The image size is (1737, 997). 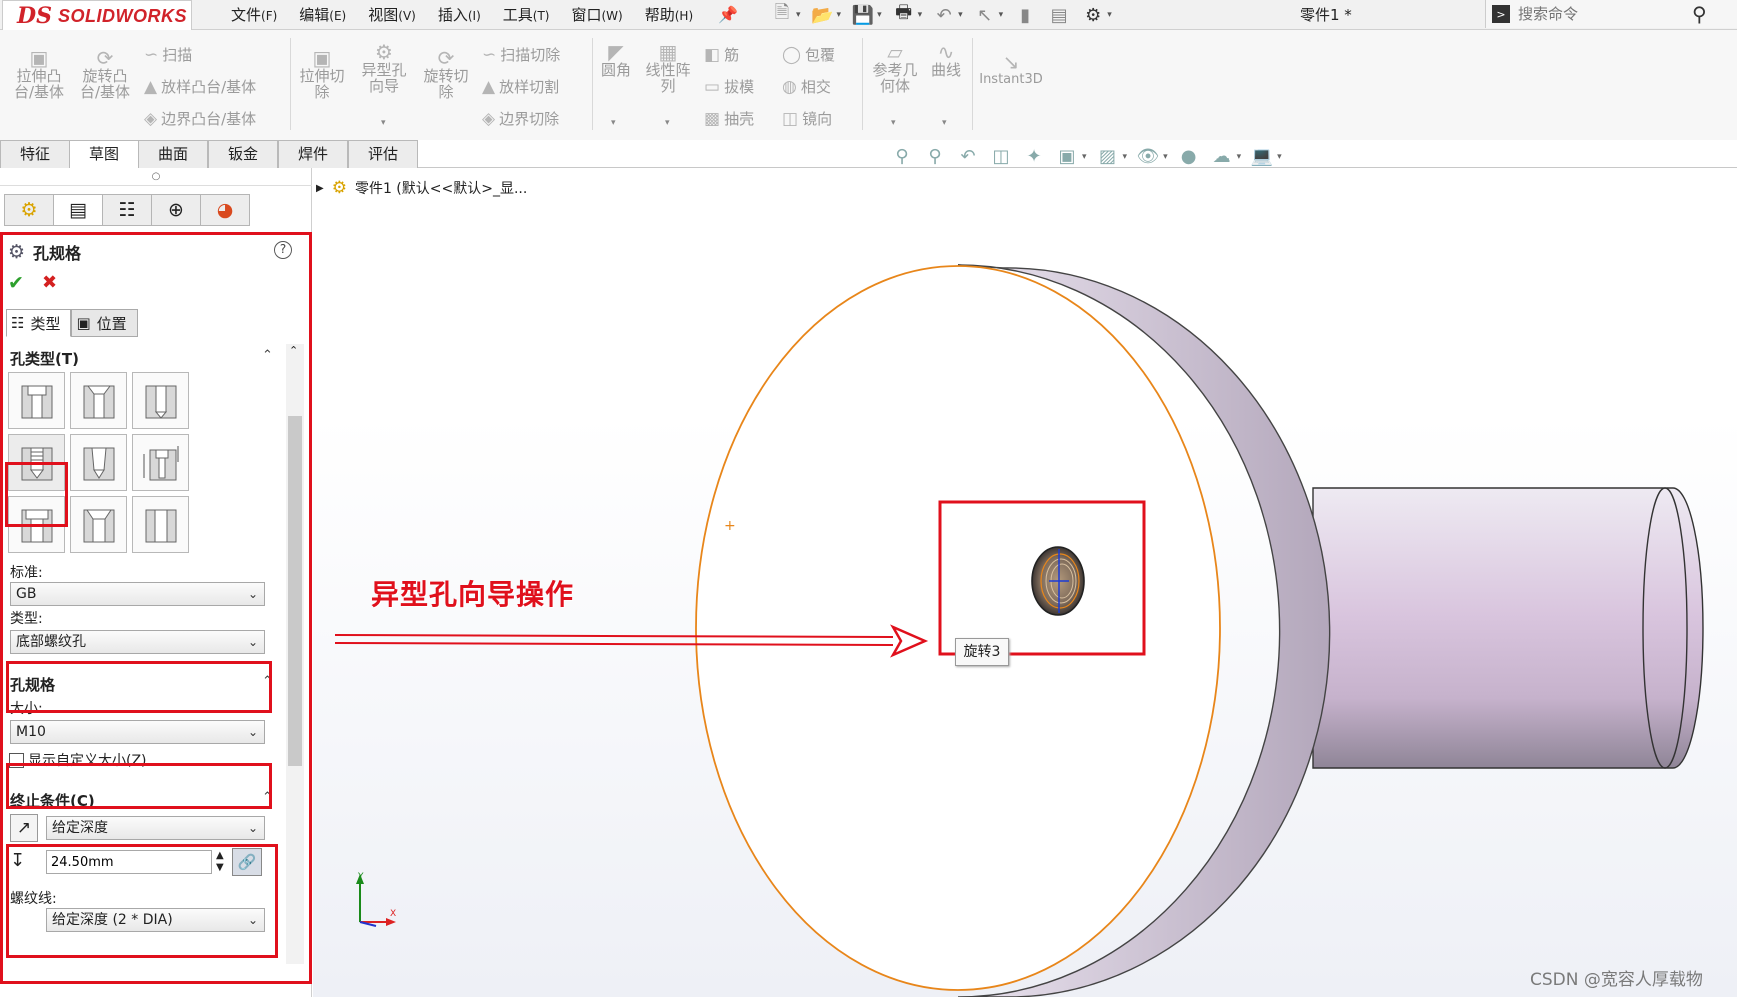 I want to click on extrude-boss-button: ▣ 拉伸凸台/基体, so click(x=39, y=74).